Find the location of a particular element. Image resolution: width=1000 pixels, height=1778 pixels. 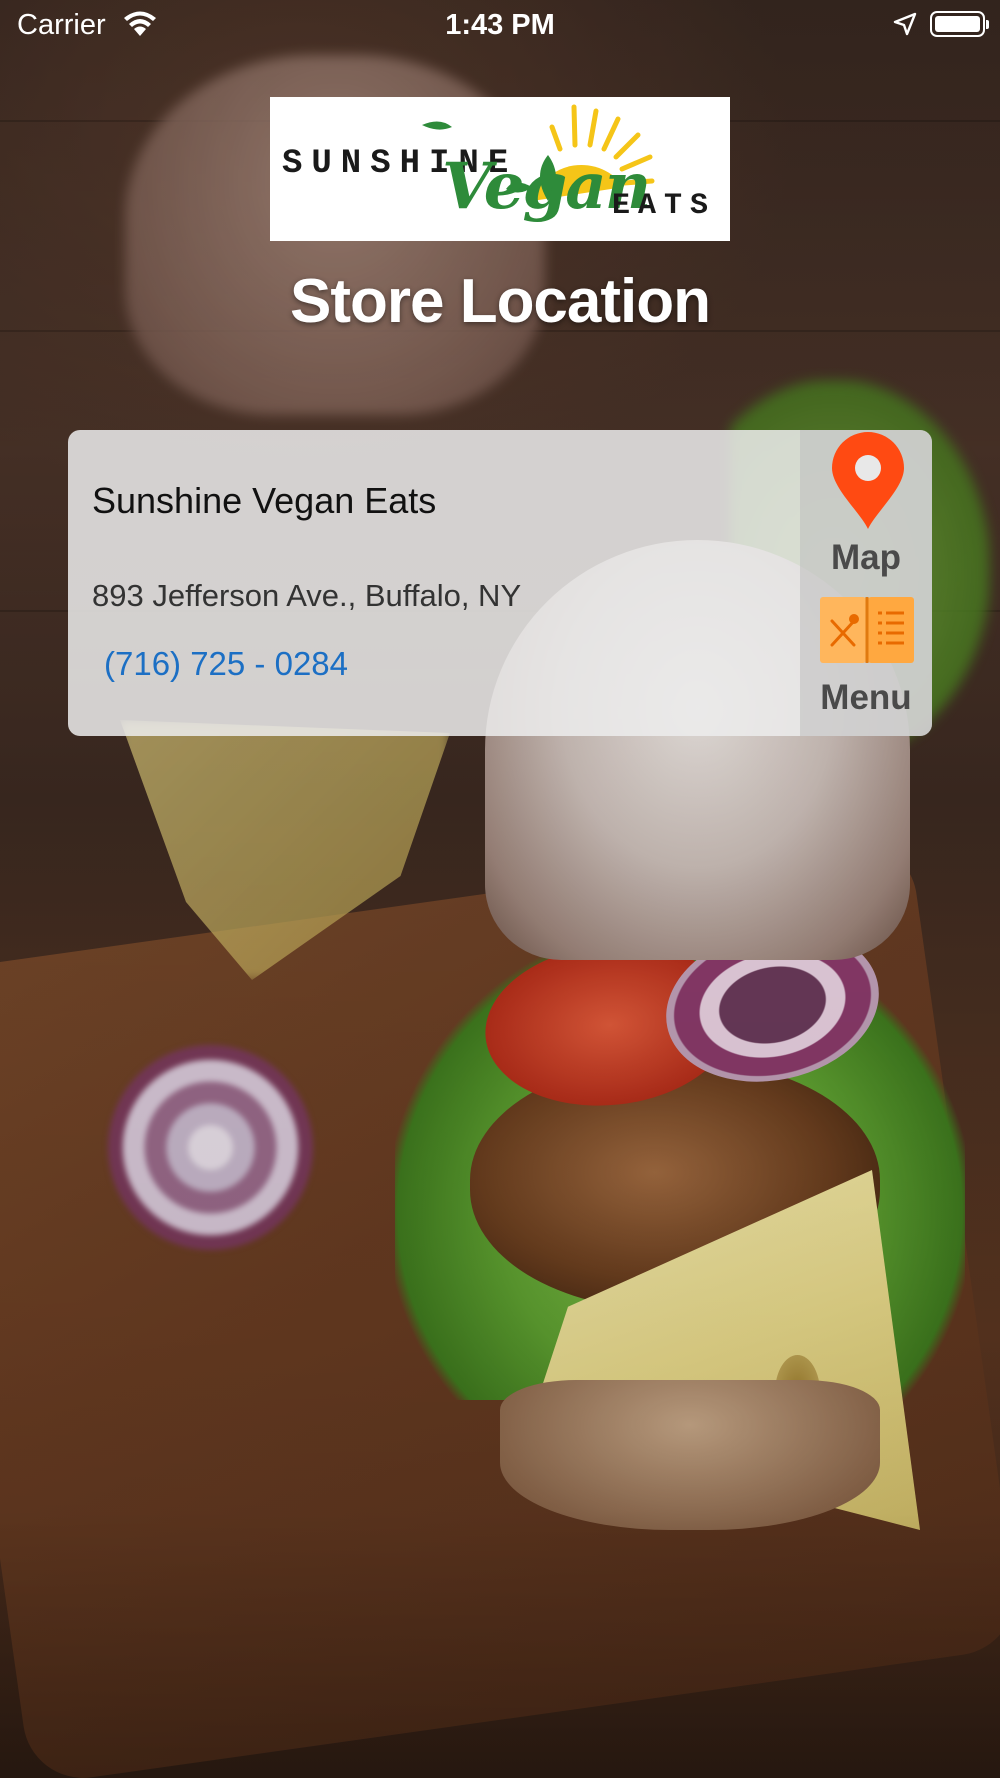

menu-button-label: Menu is located at coordinates (866, 697).